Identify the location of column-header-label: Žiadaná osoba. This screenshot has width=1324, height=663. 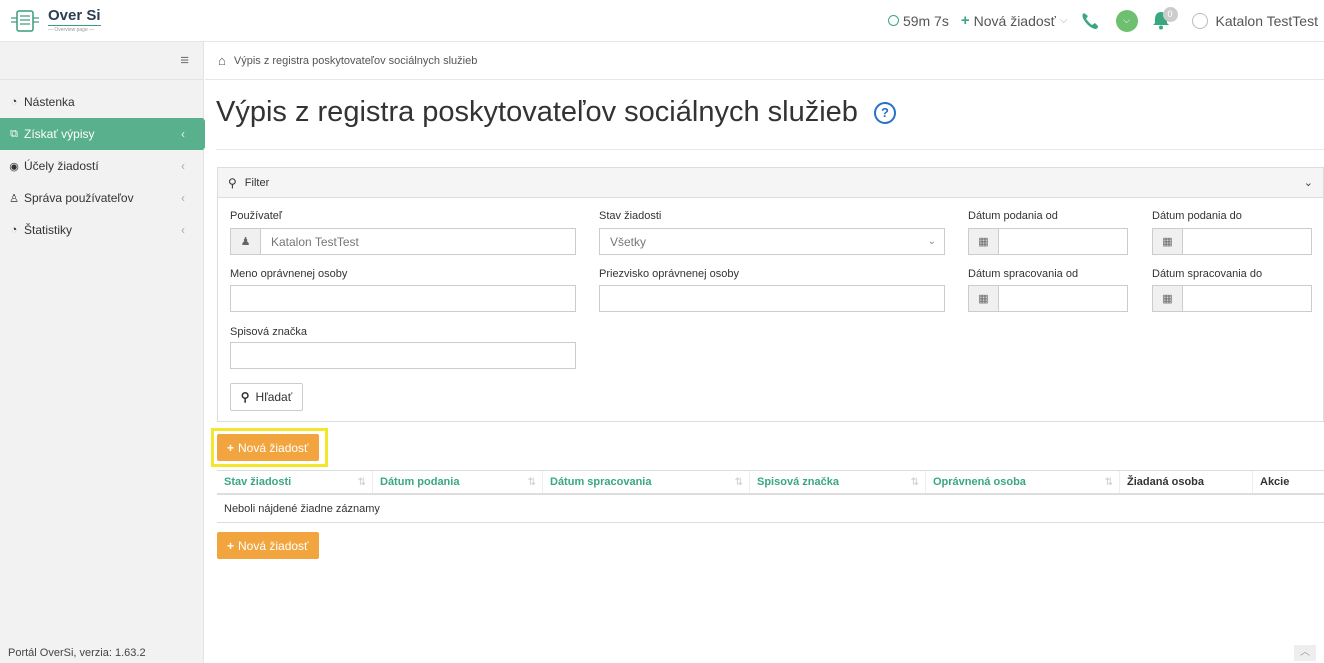
(1166, 482).